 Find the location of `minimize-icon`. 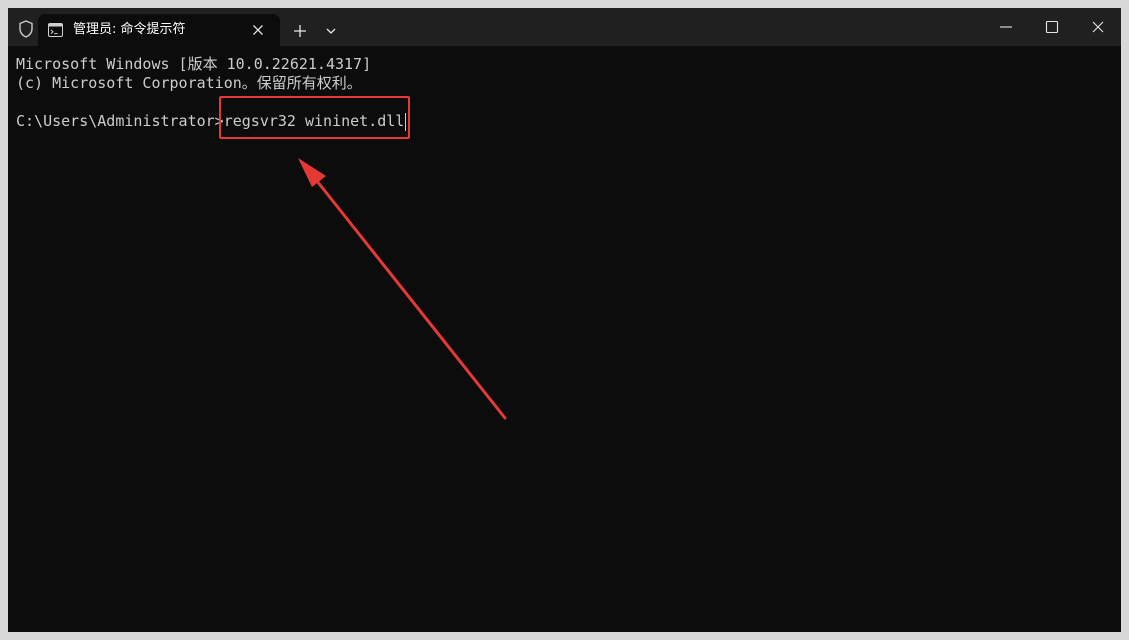

minimize-icon is located at coordinates (1006, 27).